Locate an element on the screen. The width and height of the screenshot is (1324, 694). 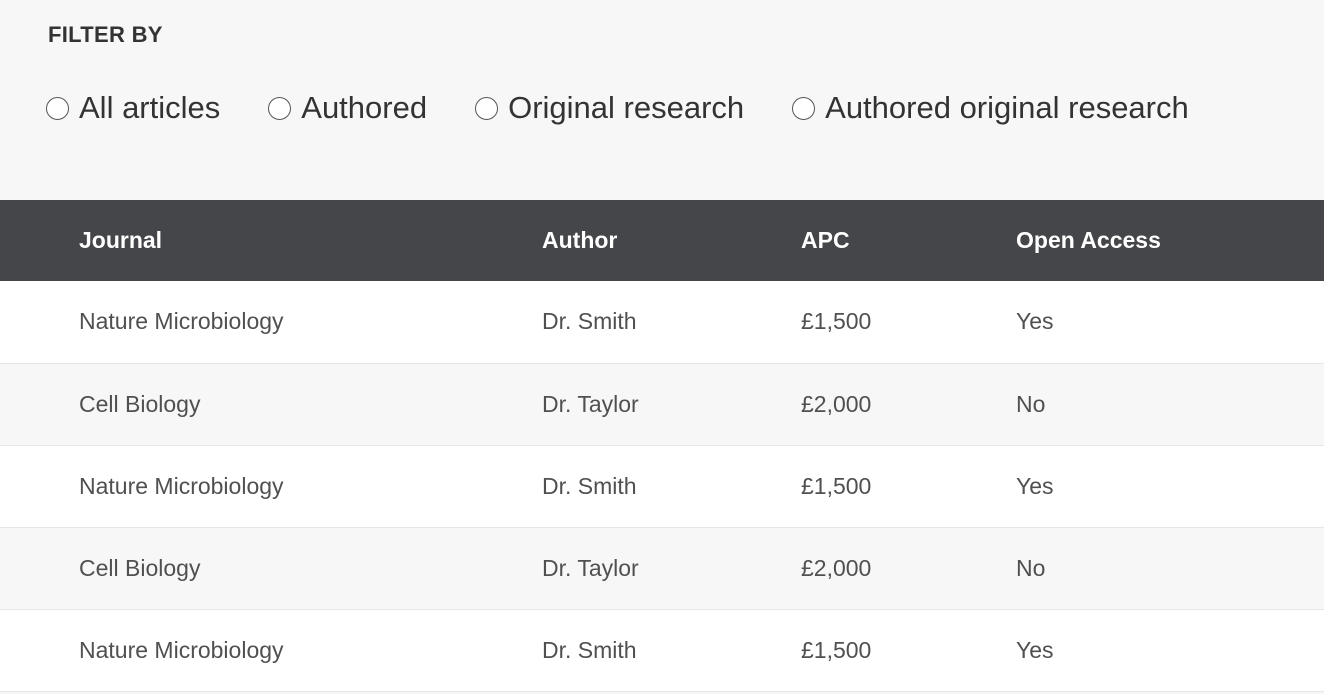
radio-option-original-research: Original research is located at coordinates (609, 108).